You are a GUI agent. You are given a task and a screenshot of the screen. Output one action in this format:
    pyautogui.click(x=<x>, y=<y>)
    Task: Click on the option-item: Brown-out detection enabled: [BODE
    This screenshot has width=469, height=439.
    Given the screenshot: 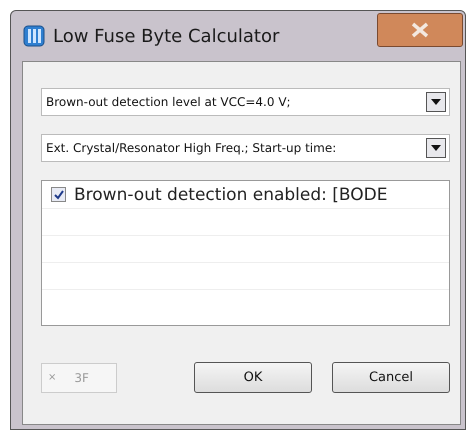 What is the action you would take?
    pyautogui.click(x=245, y=195)
    